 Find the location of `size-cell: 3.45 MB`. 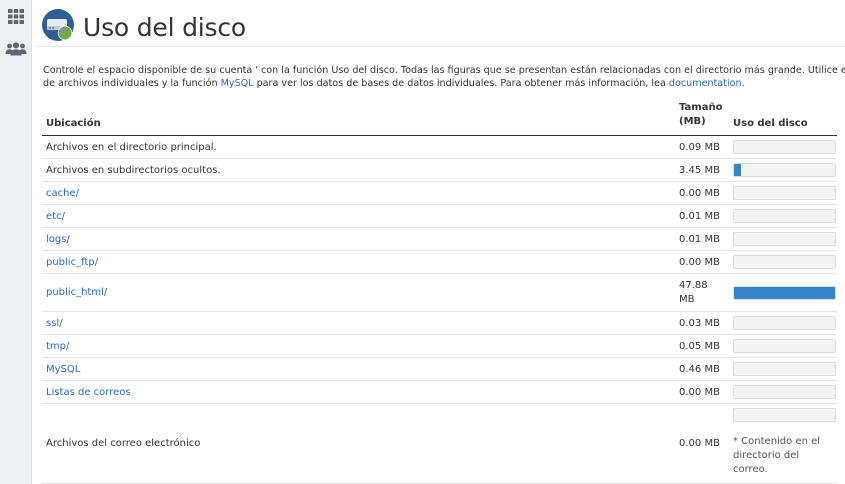

size-cell: 3.45 MB is located at coordinates (704, 170).